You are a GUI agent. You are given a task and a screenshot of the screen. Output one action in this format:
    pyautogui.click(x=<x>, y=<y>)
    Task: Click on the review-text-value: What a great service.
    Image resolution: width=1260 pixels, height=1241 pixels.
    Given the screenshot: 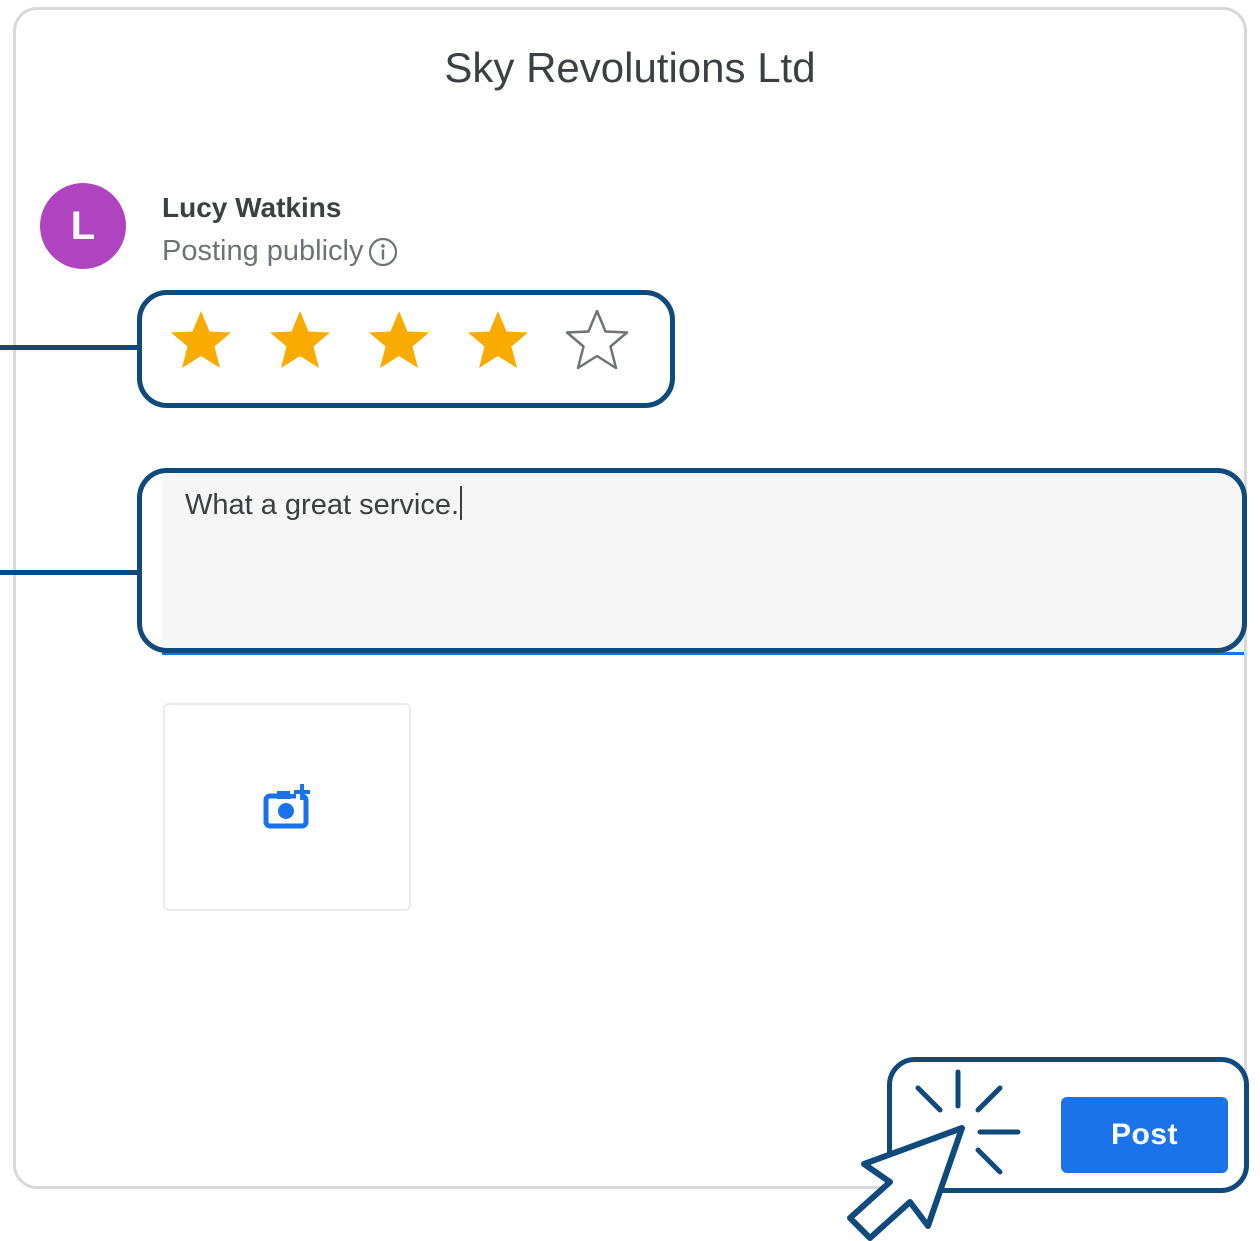 What is the action you would take?
    pyautogui.click(x=322, y=505)
    